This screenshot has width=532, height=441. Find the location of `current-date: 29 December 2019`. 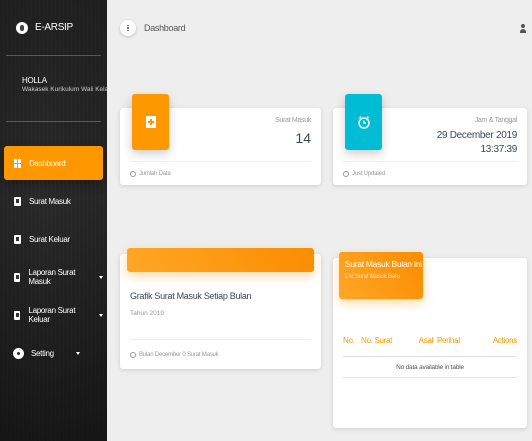

current-date: 29 December 2019 is located at coordinates (477, 135).